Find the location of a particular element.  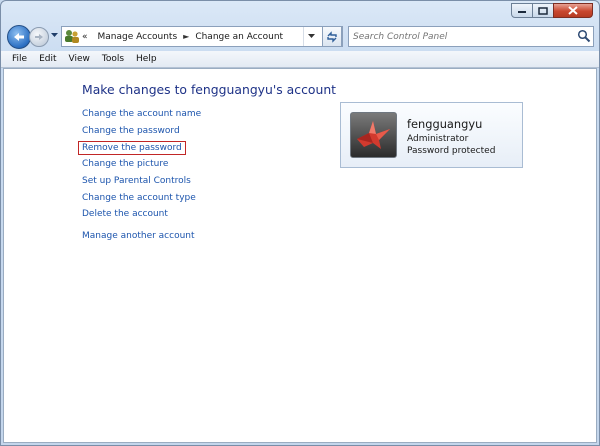

password-status: Password protected is located at coordinates (451, 151).